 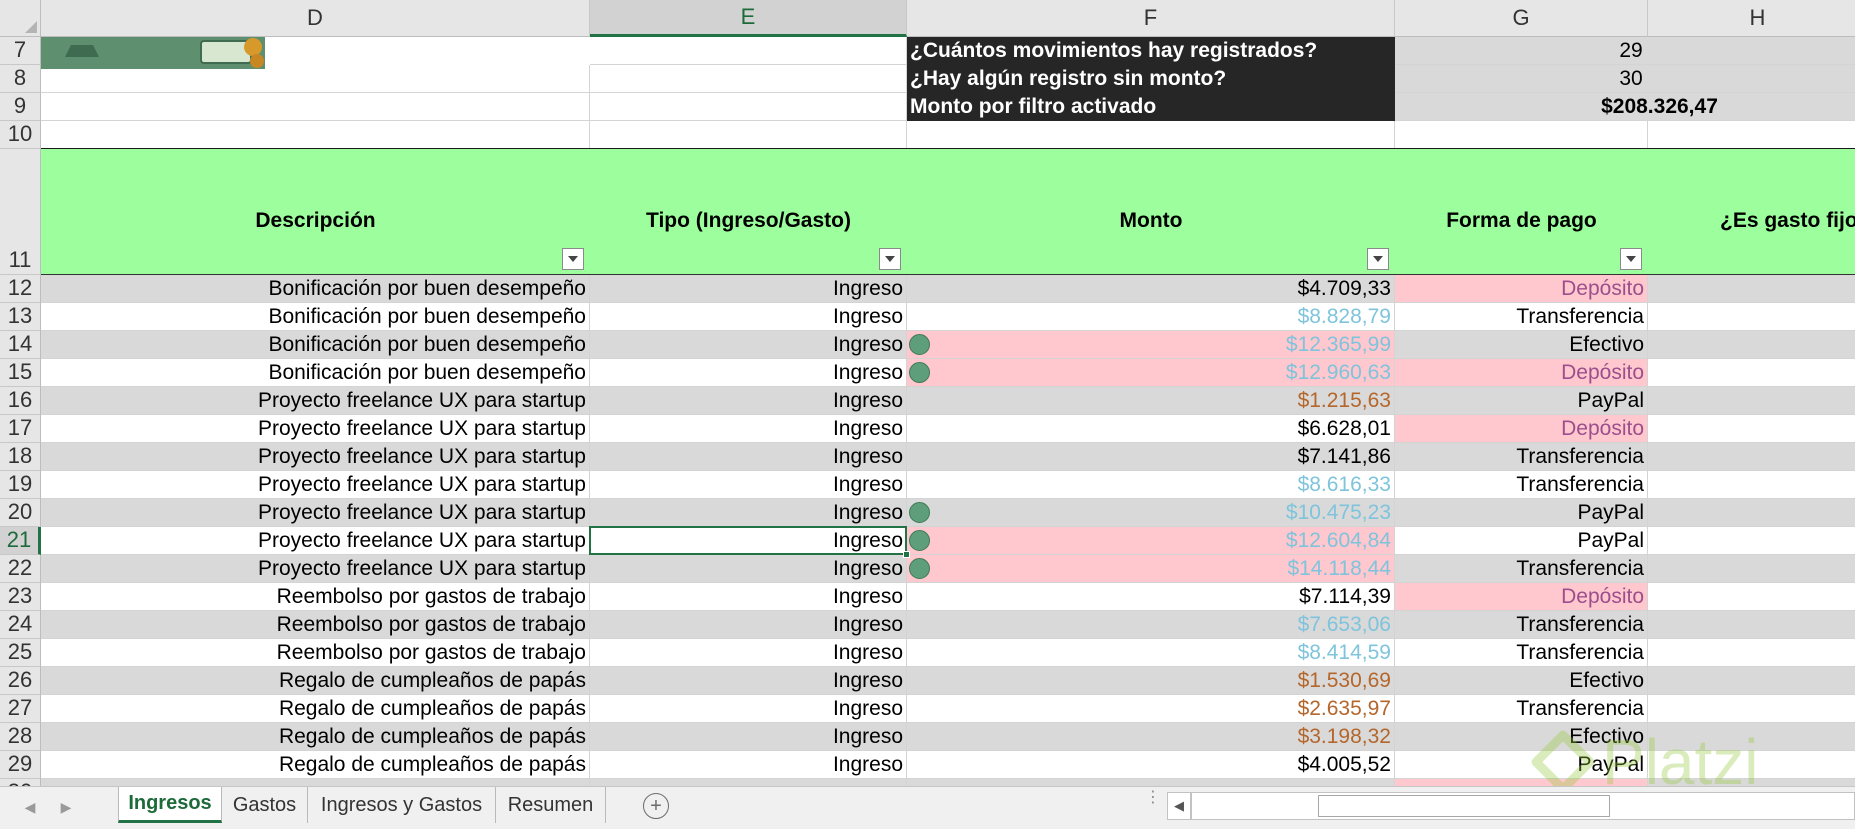 I want to click on cell-monto: $4.005,52, so click(x=1151, y=765).